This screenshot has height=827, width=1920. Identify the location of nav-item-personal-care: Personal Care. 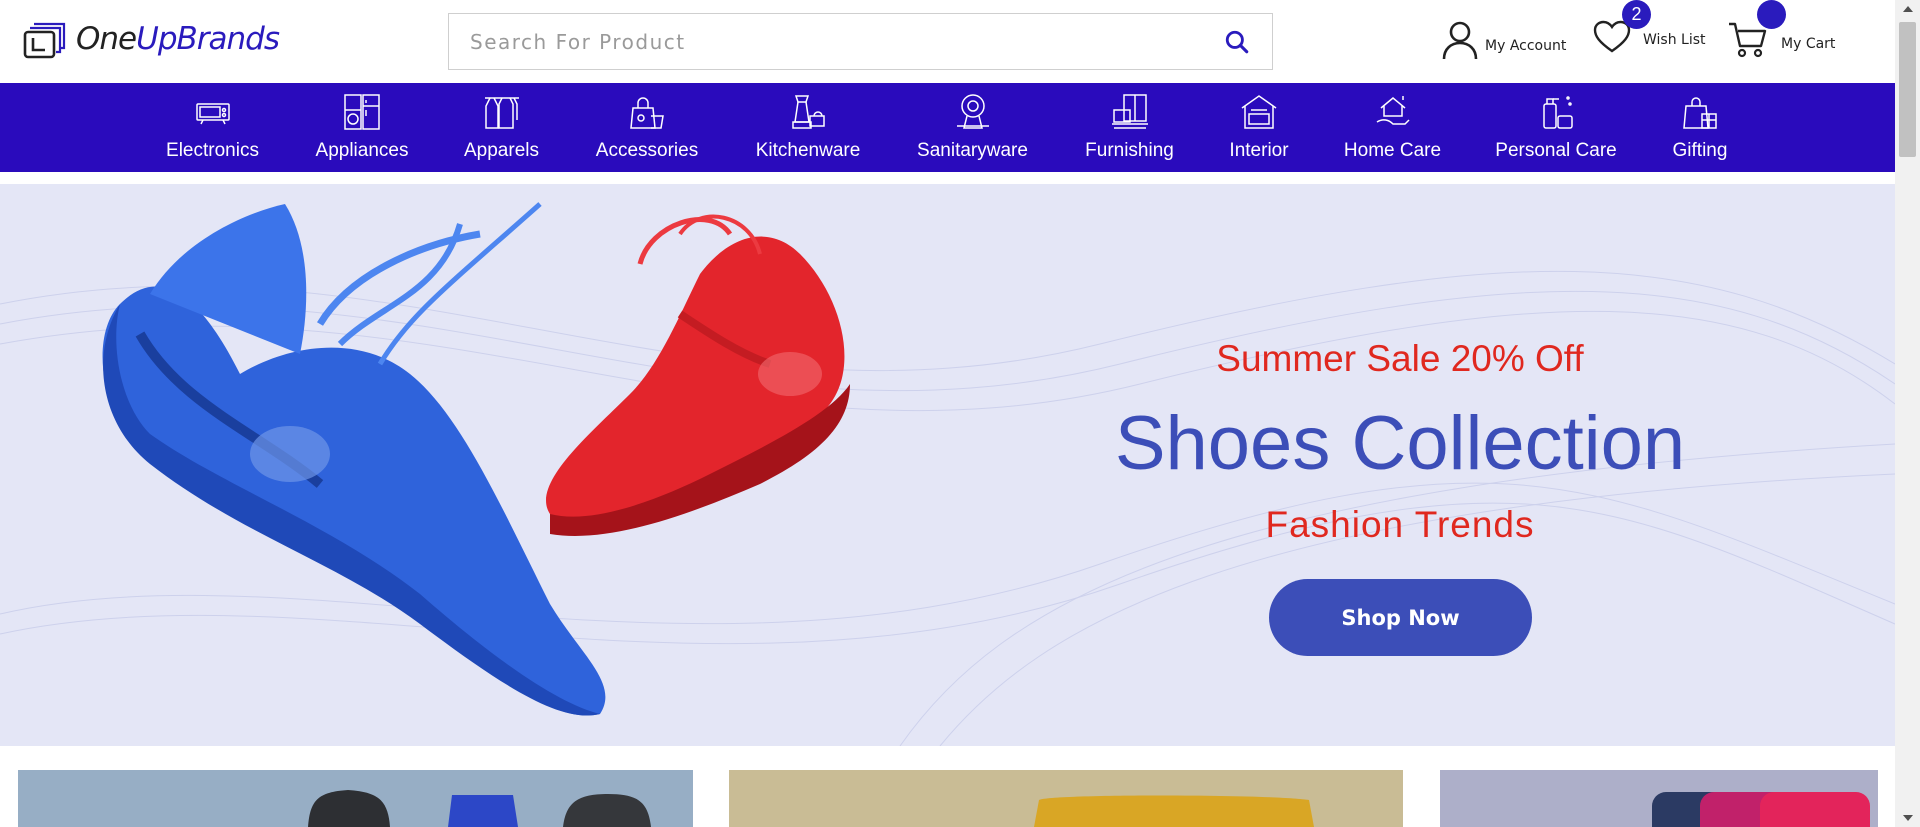
(1556, 127).